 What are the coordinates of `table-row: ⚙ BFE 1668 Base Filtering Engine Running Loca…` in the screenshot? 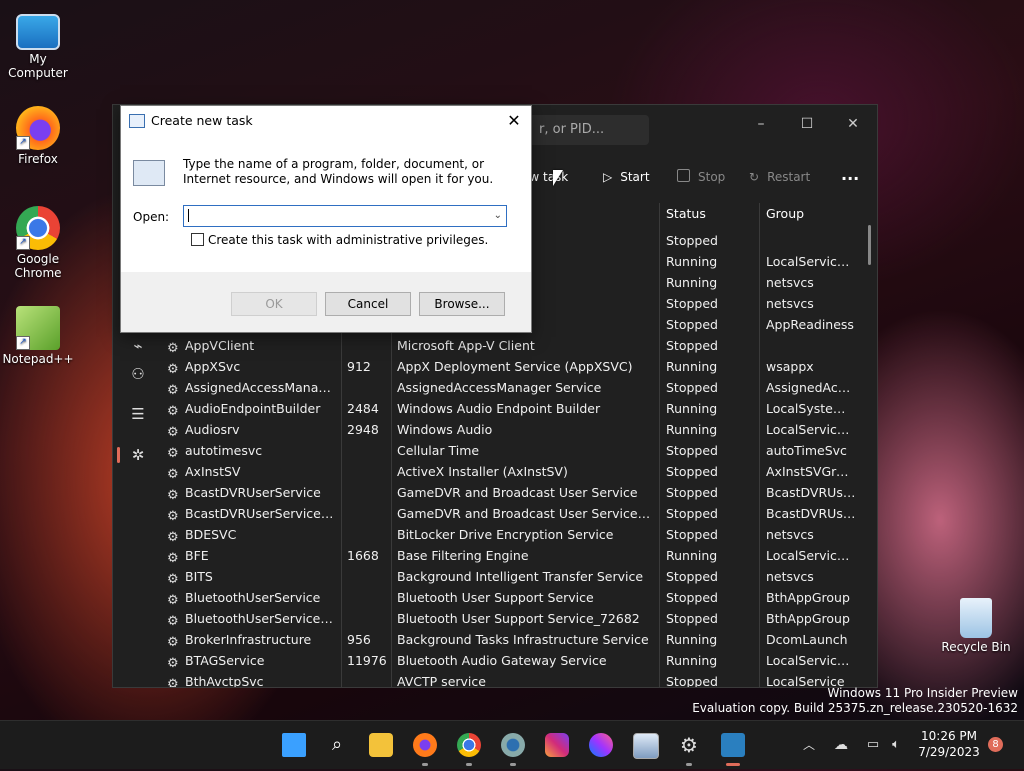 It's located at (511, 555).